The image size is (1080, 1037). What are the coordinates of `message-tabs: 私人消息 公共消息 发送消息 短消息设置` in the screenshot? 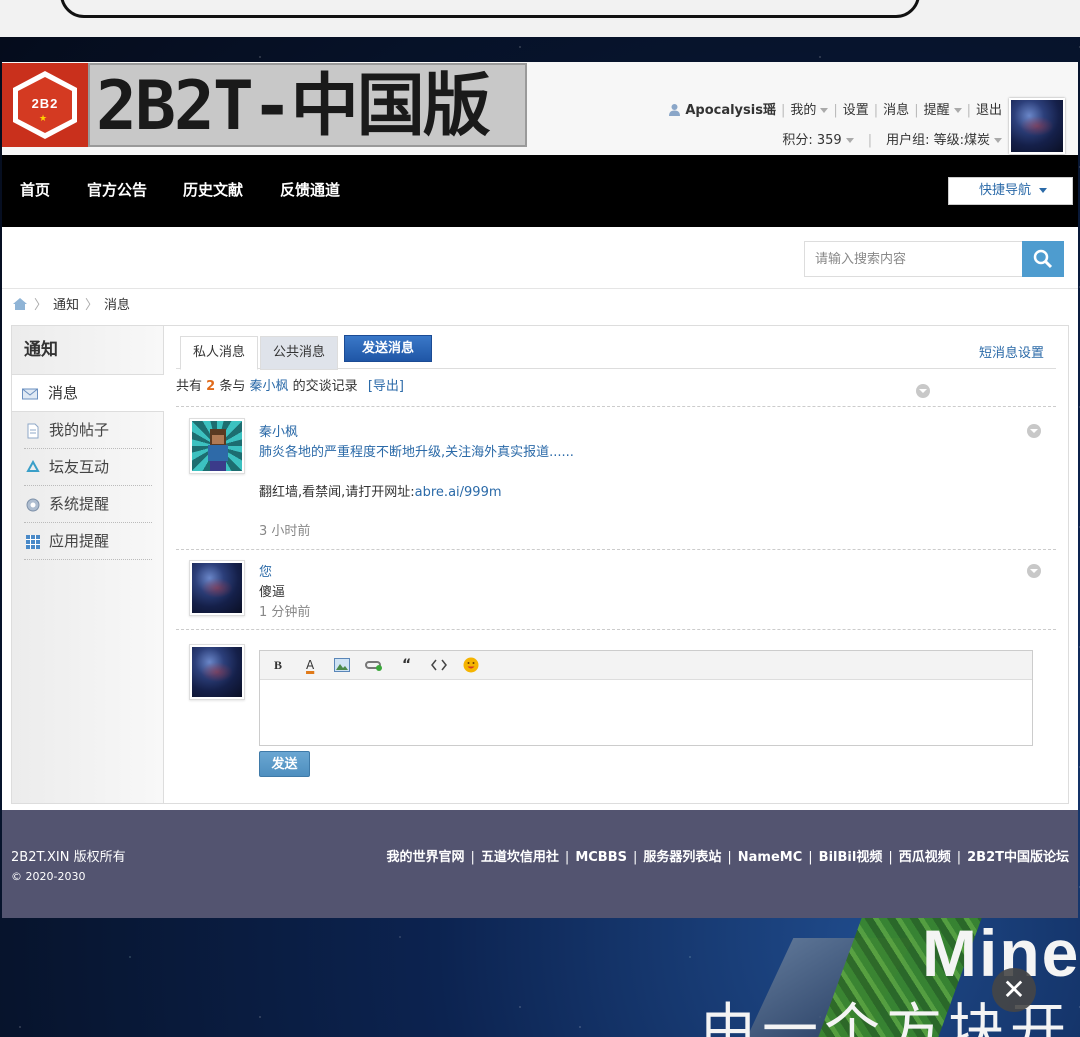 It's located at (616, 352).